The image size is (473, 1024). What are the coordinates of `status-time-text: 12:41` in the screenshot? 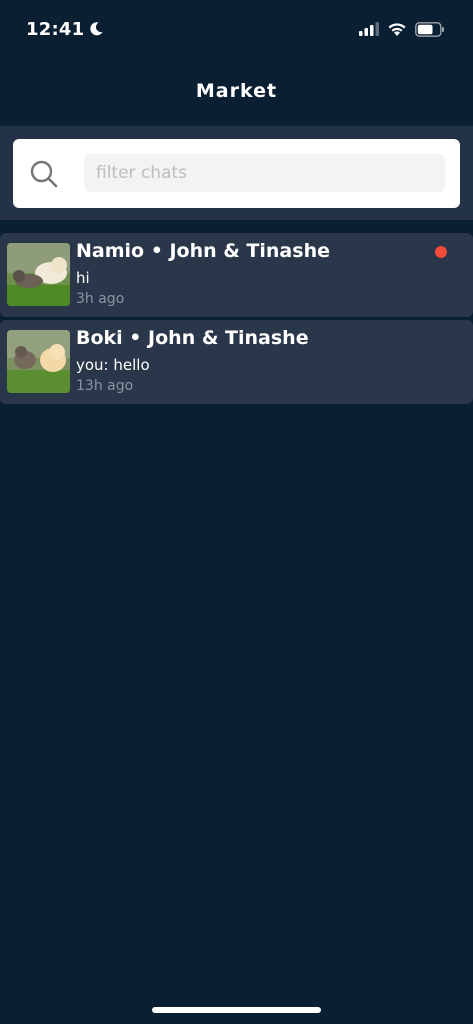 It's located at (55, 29).